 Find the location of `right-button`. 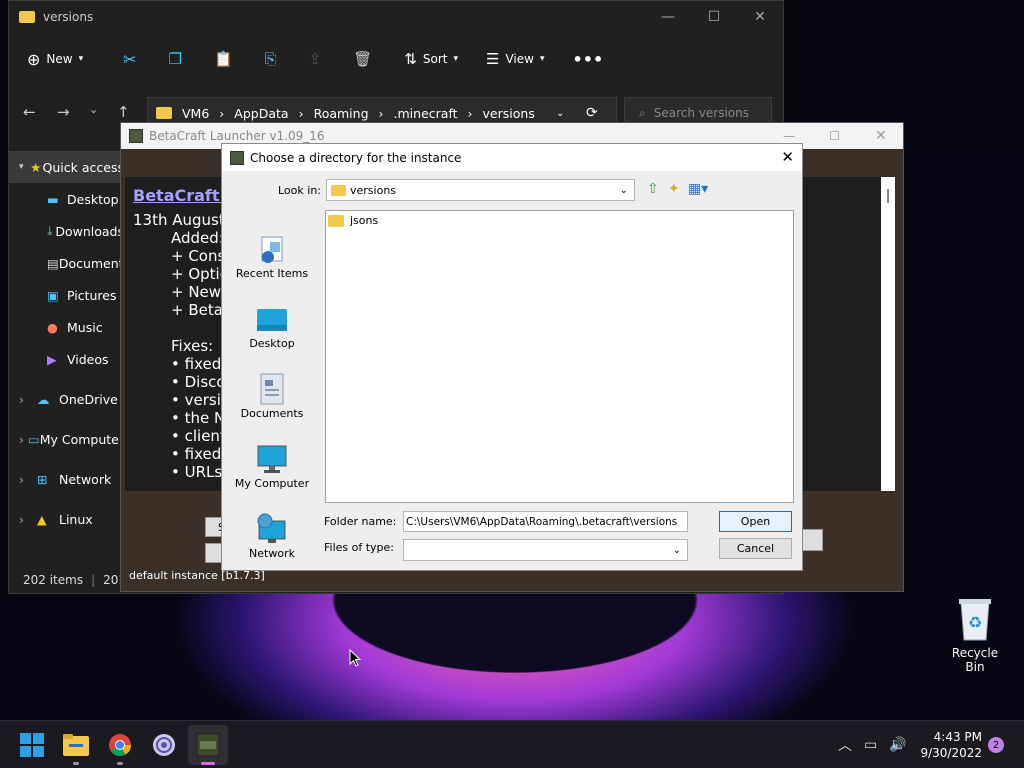

right-button is located at coordinates (812, 540).